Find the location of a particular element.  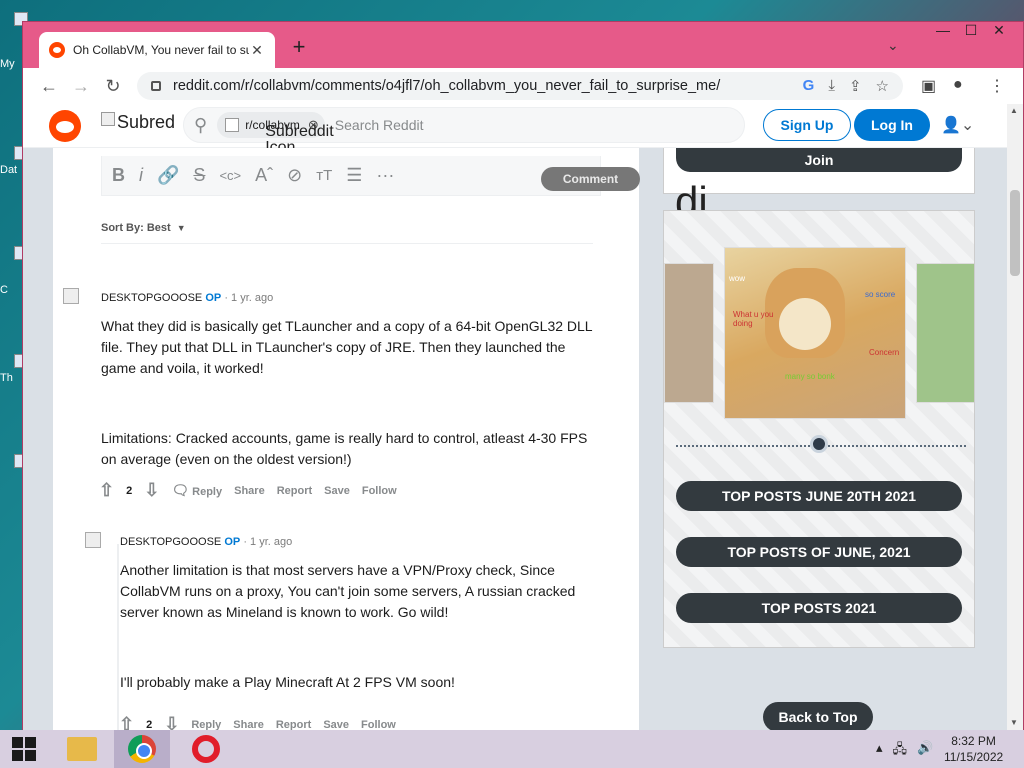

bookmark-star-icon: ☆ is located at coordinates (882, 86).